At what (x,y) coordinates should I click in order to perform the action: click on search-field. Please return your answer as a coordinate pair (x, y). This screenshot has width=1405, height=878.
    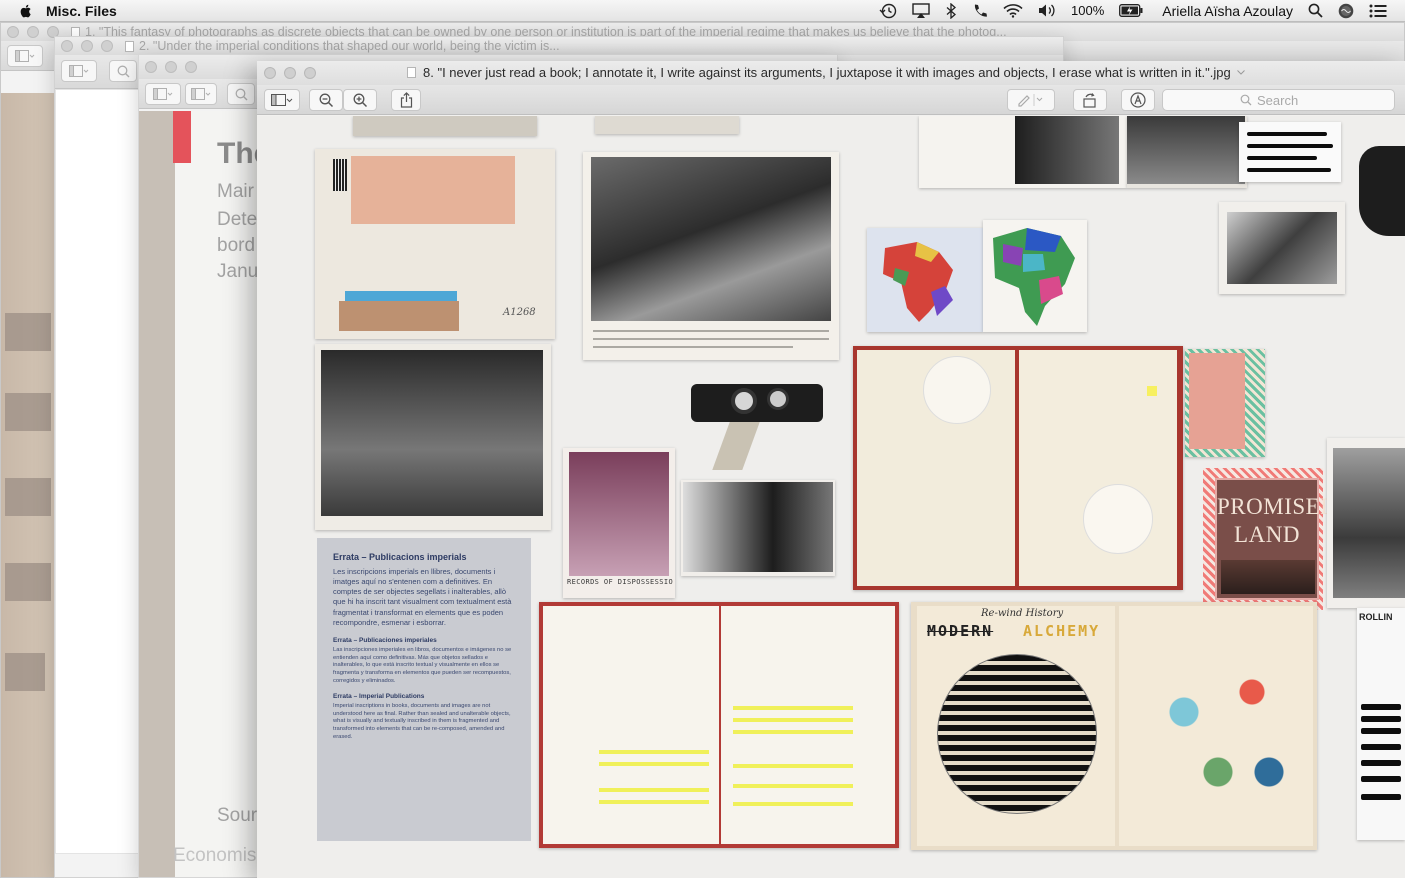
    Looking at the image, I should click on (1278, 100).